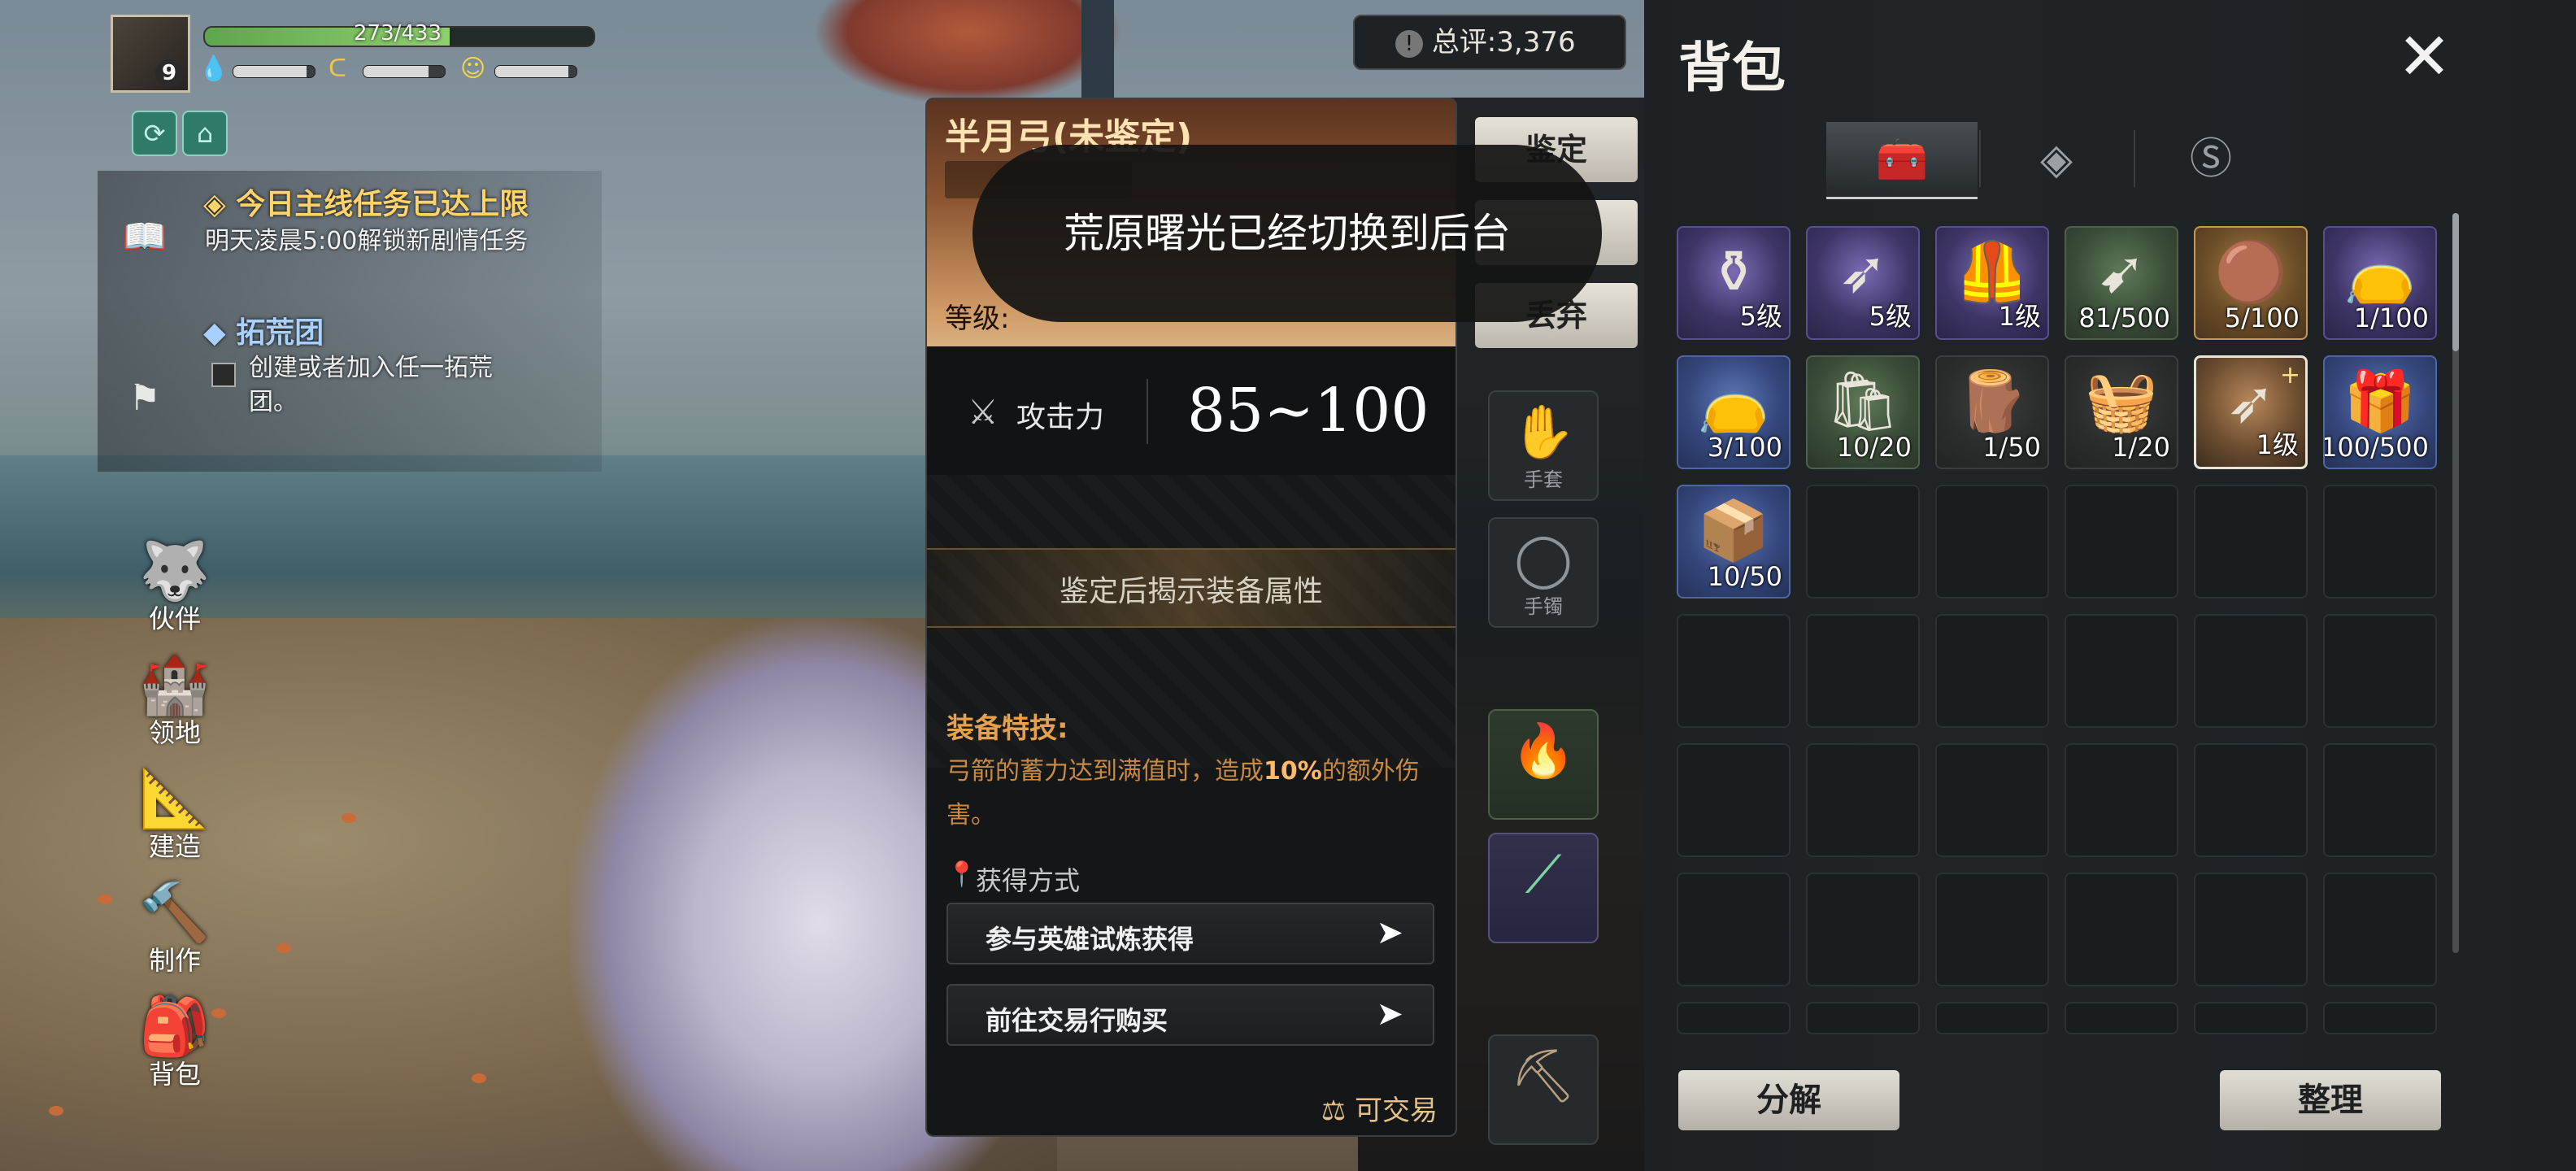  What do you see at coordinates (145, 237) in the screenshot?
I see `quest-book-icon: 📖` at bounding box center [145, 237].